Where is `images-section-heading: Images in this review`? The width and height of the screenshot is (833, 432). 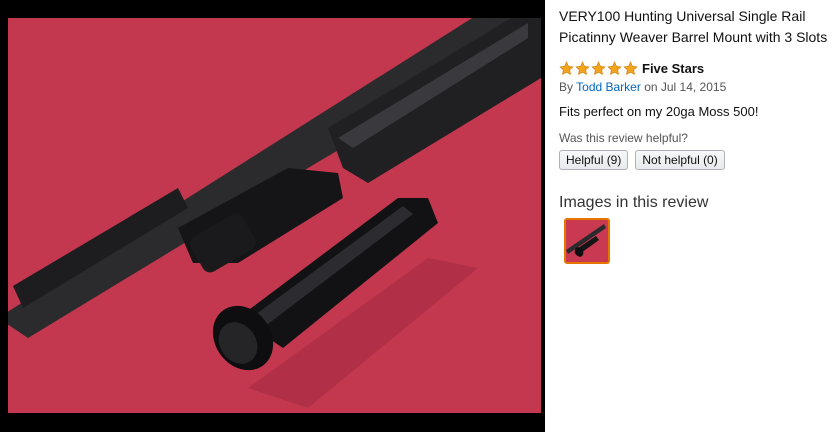 images-section-heading: Images in this review is located at coordinates (634, 202).